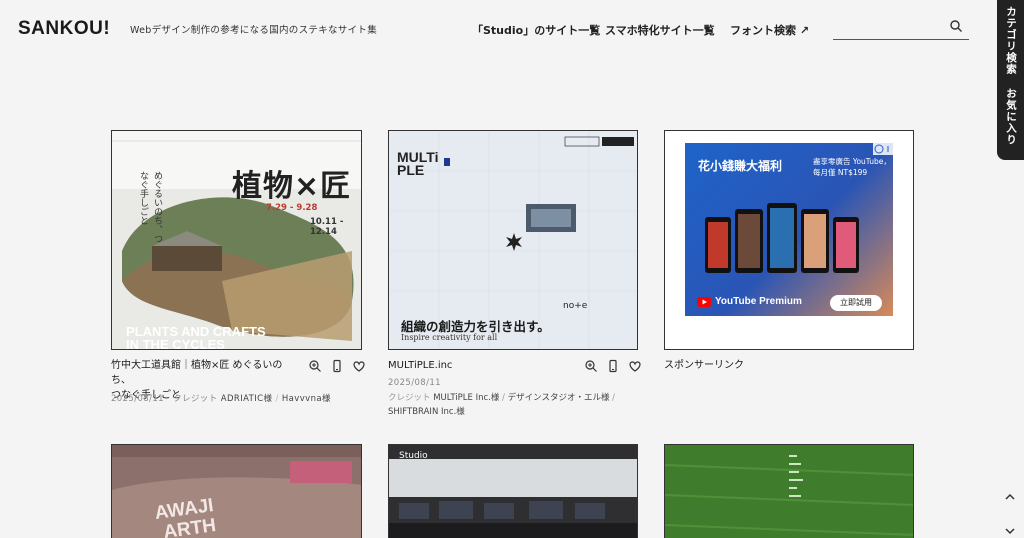 Image resolution: width=1024 pixels, height=538 pixels. Describe the element at coordinates (247, 399) in the screenshot. I see `credit-link: ADRIATIC様` at that location.